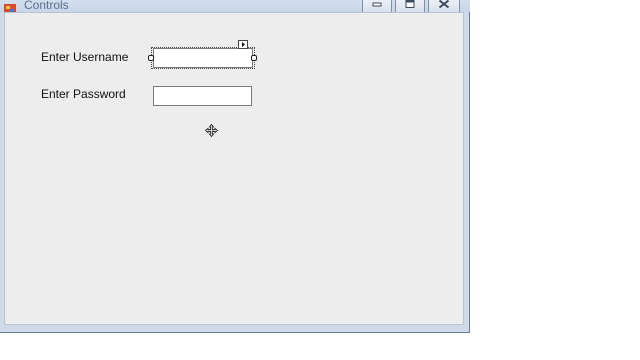 The image size is (640, 360). Describe the element at coordinates (203, 58) in the screenshot. I see `username-textbox` at that location.